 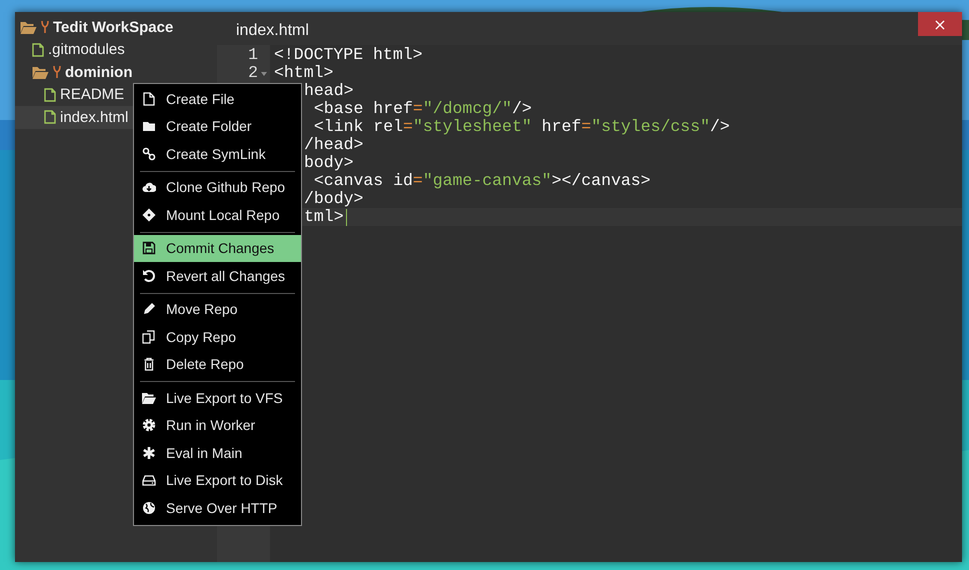 What do you see at coordinates (324, 217) in the screenshot?
I see `code-line: tml>` at bounding box center [324, 217].